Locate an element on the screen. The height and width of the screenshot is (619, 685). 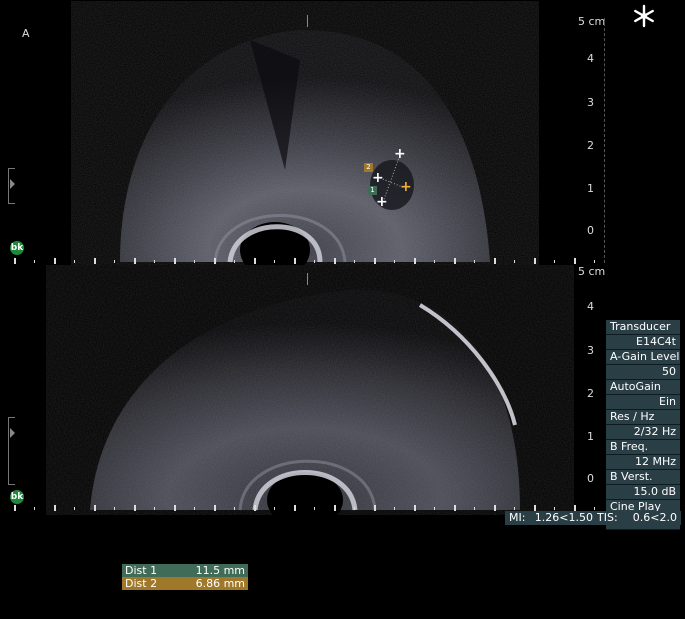
tis-readout: TIS: 0.6<2.0 is located at coordinates (637, 518).